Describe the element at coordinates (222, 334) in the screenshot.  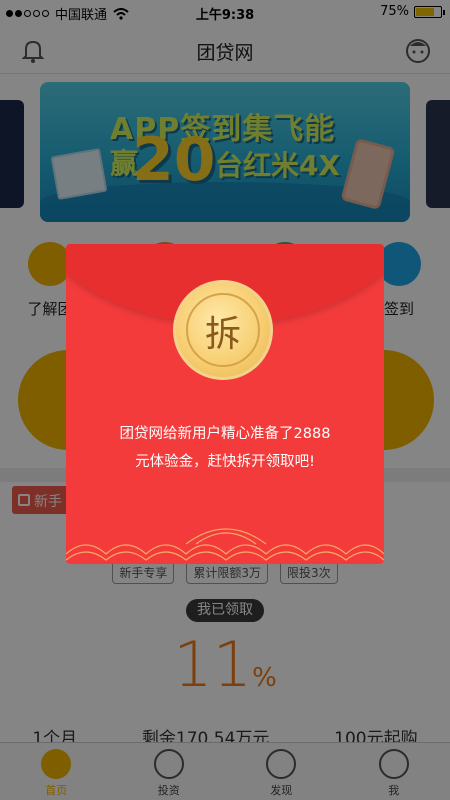
I see `seal-character: 拆` at that location.